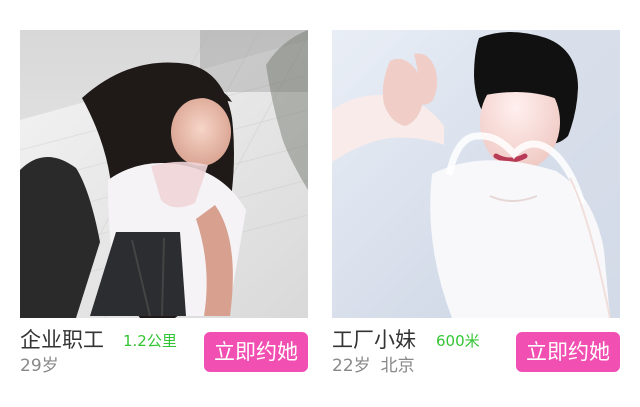 This screenshot has height=407, width=640. I want to click on profile-info: 工厂小妹 600米 22岁 北京 立即约她, so click(476, 352).